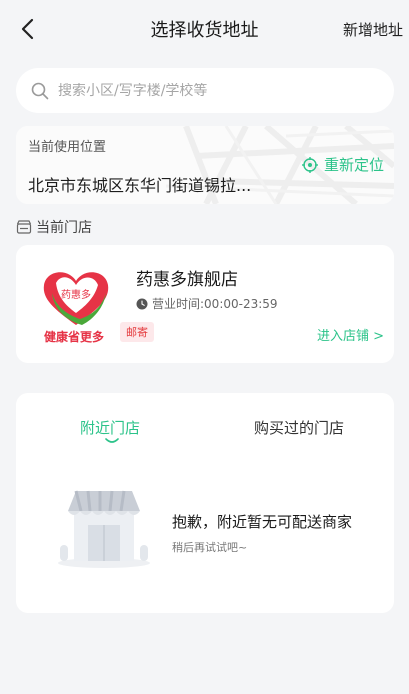 This screenshot has width=409, height=694. Describe the element at coordinates (27, 29) in the screenshot. I see `back-icon` at that location.